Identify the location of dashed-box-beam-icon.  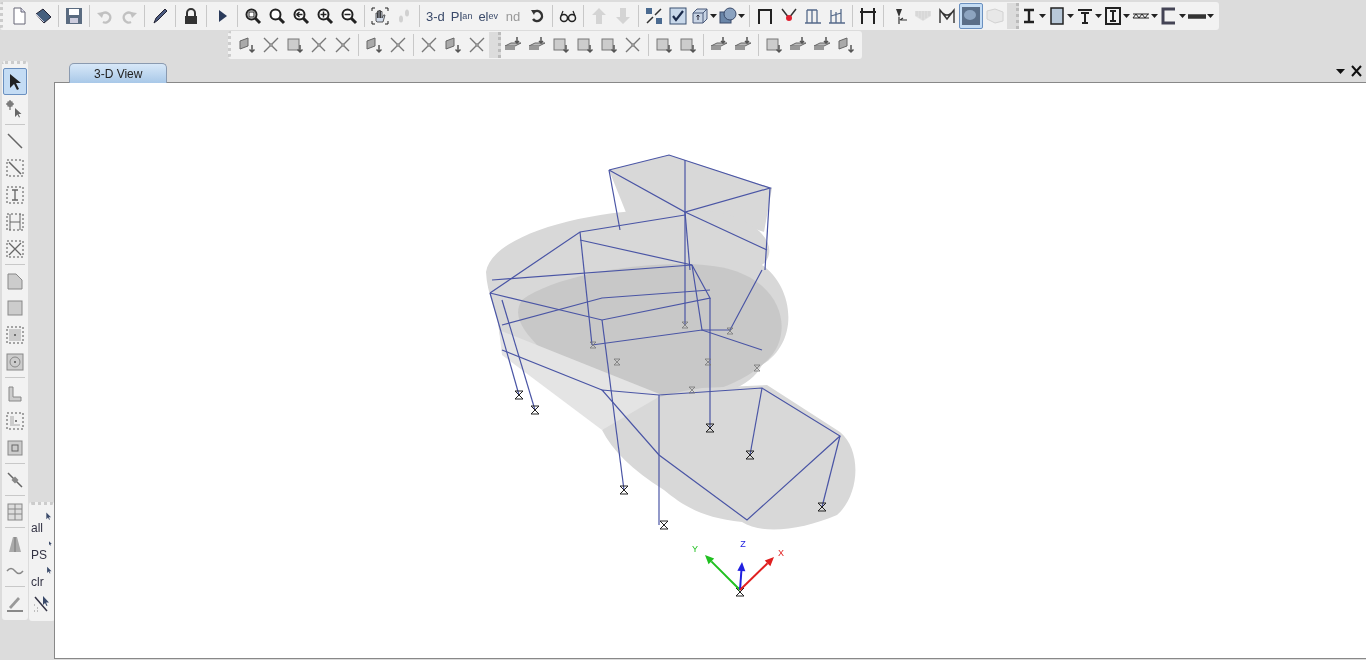
(15, 194).